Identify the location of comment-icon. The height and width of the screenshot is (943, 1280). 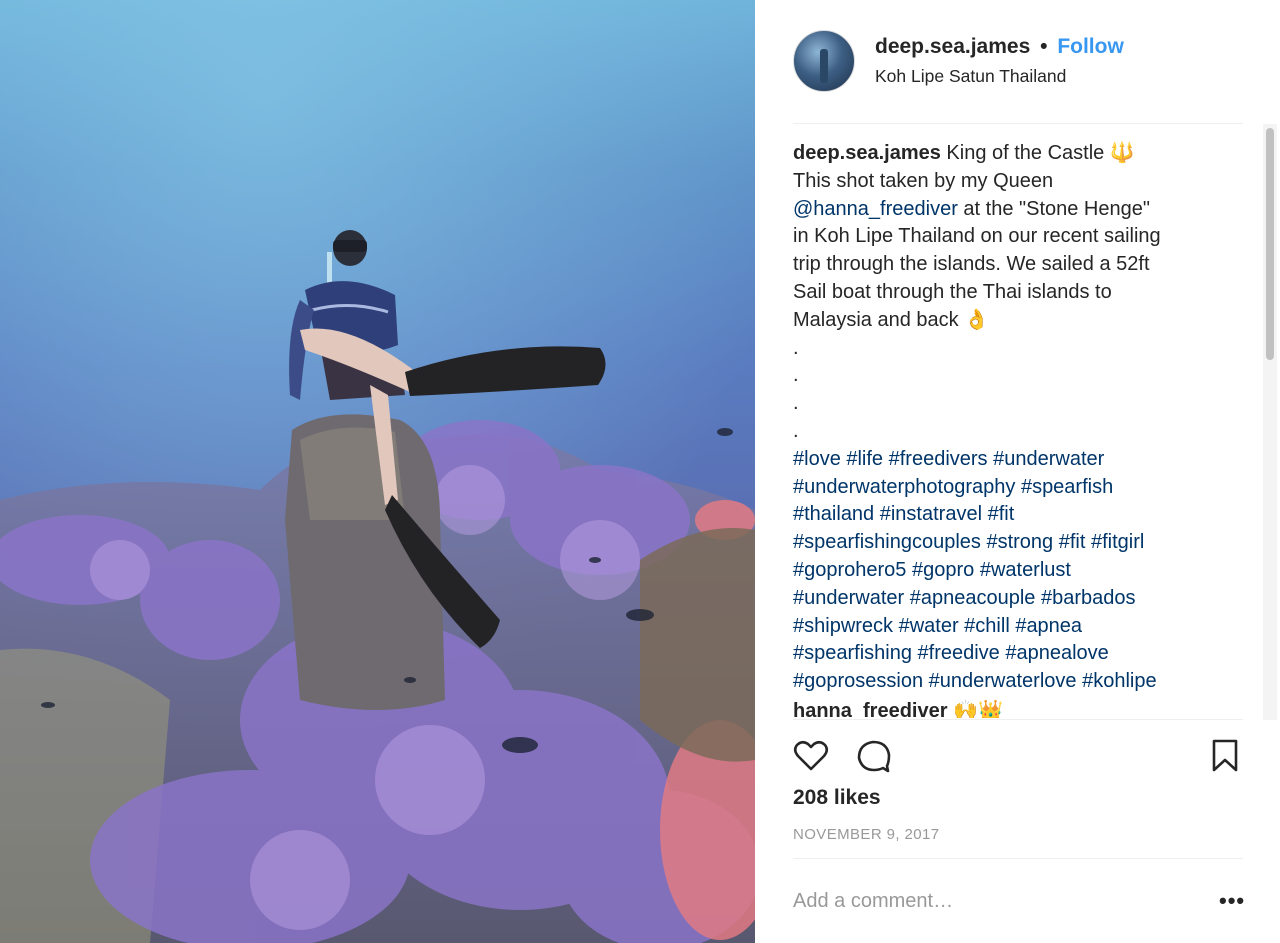
(874, 756).